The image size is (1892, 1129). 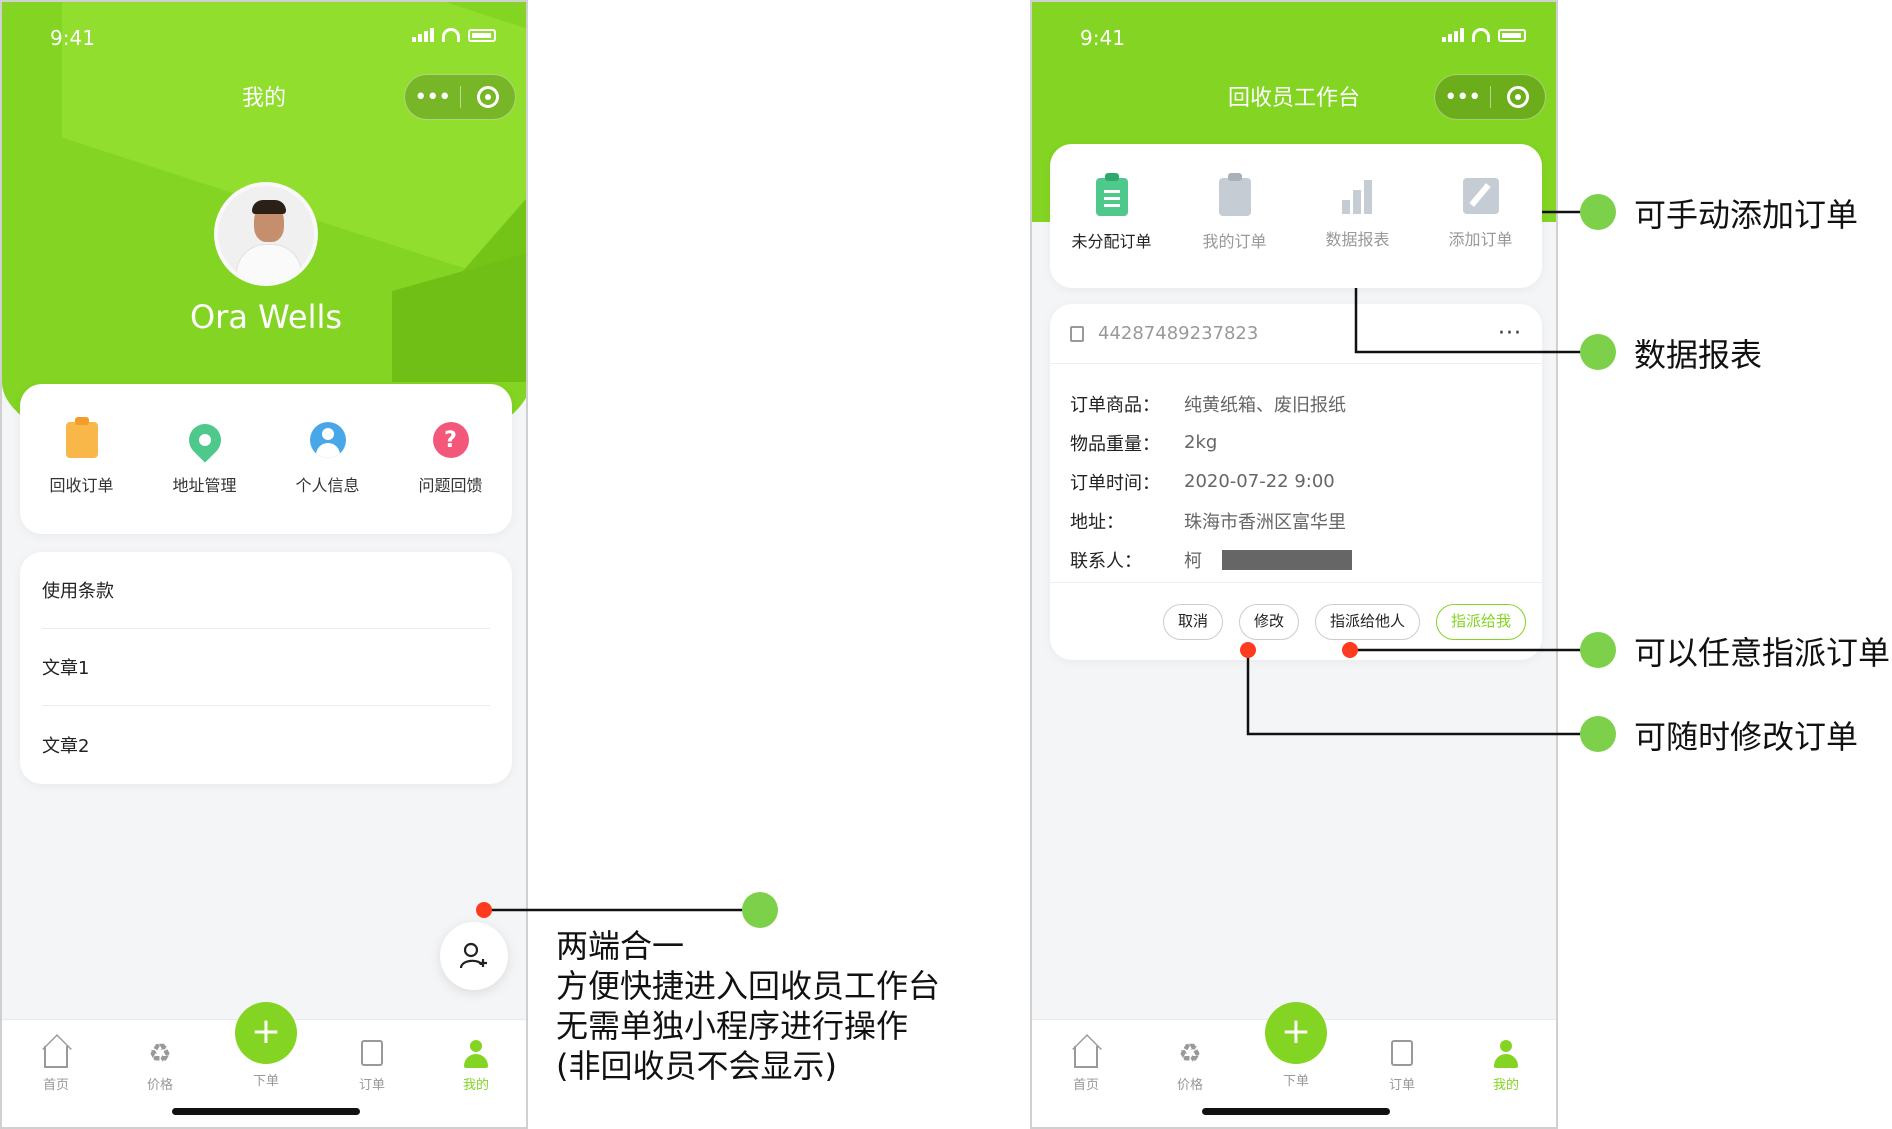 What do you see at coordinates (1357, 239) in the screenshot?
I see `work-action-label: 数据报表` at bounding box center [1357, 239].